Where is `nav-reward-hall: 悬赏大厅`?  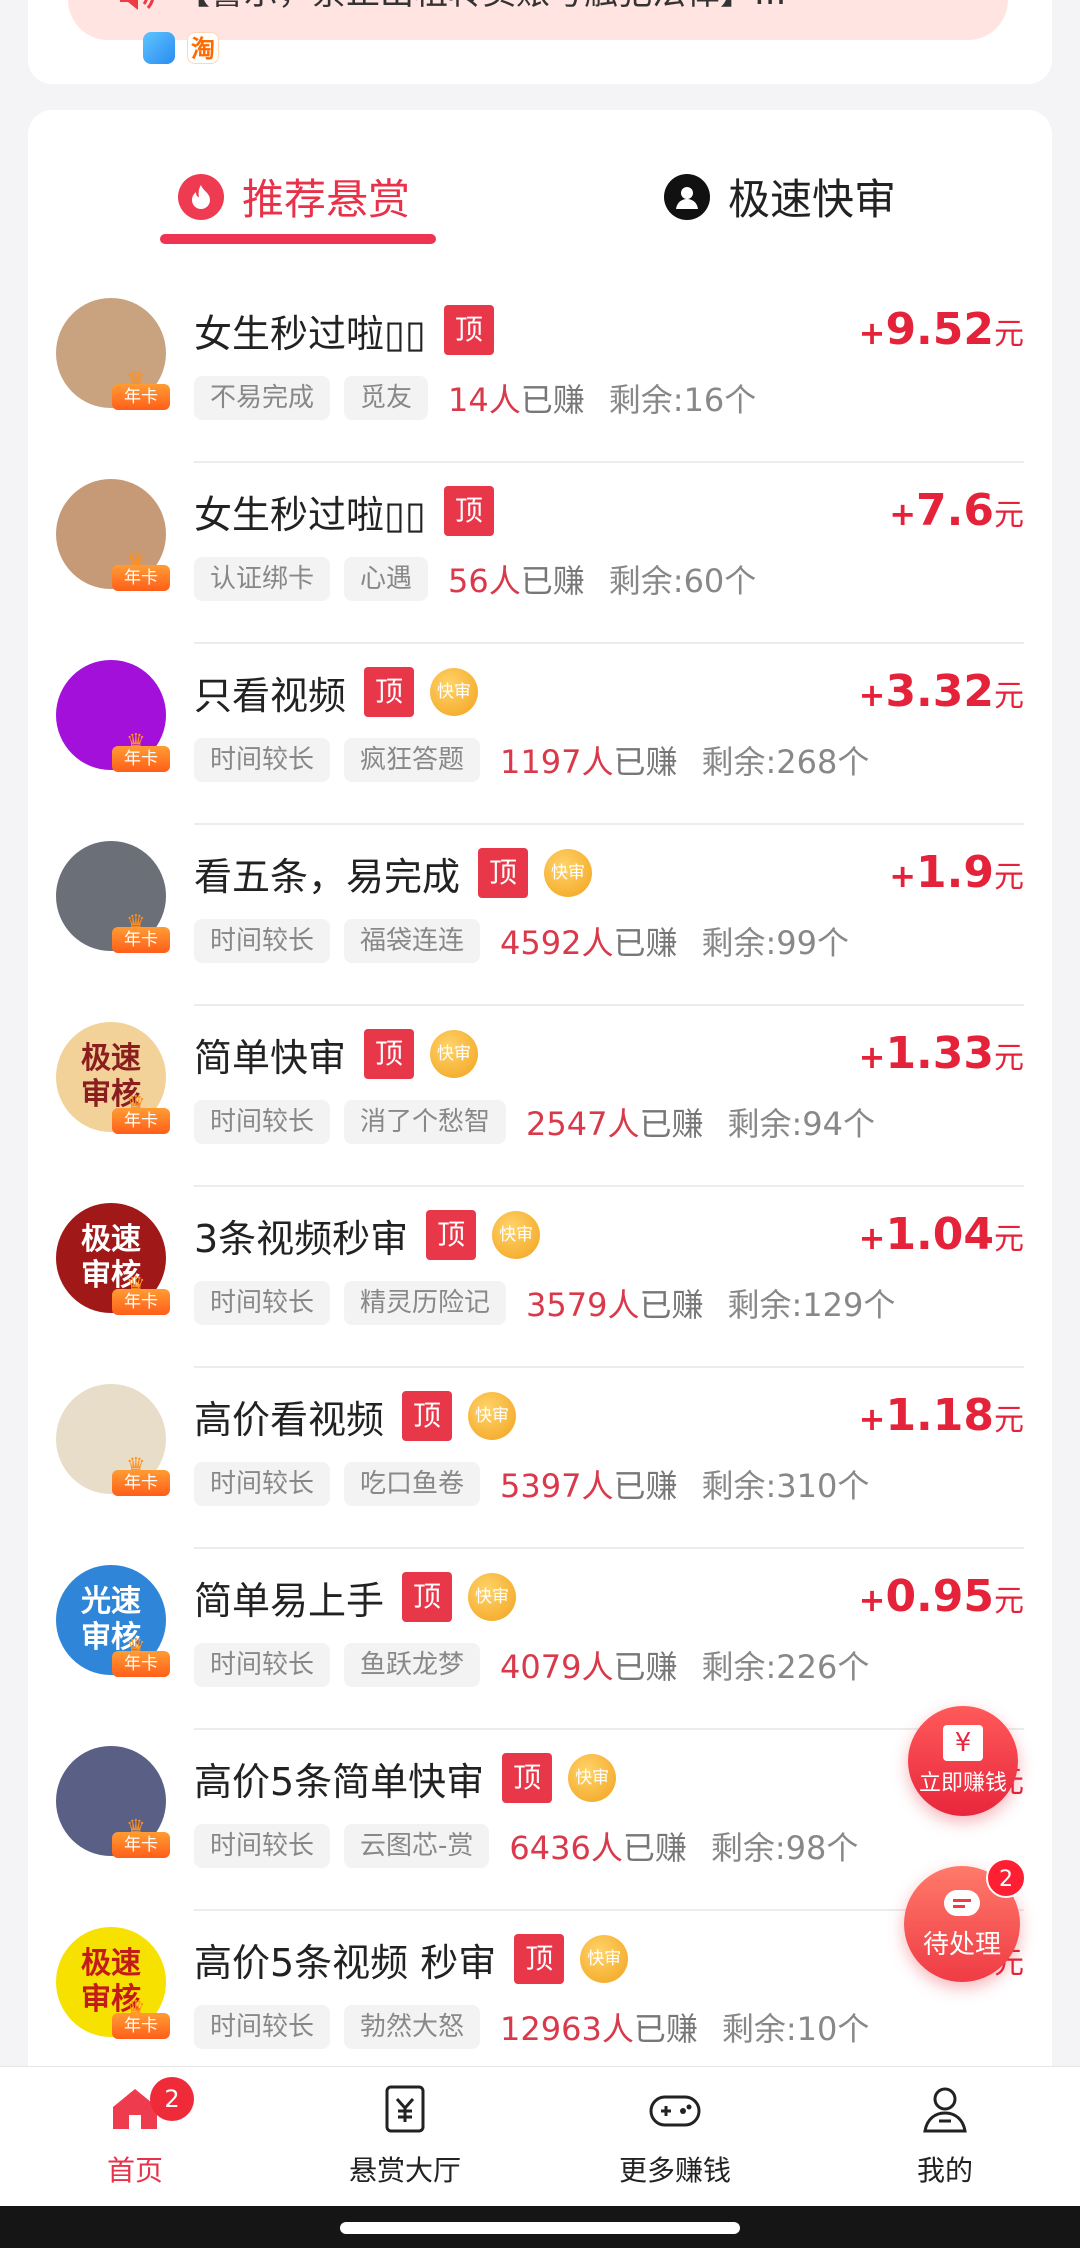
nav-reward-hall: 悬赏大厅 is located at coordinates (405, 2136).